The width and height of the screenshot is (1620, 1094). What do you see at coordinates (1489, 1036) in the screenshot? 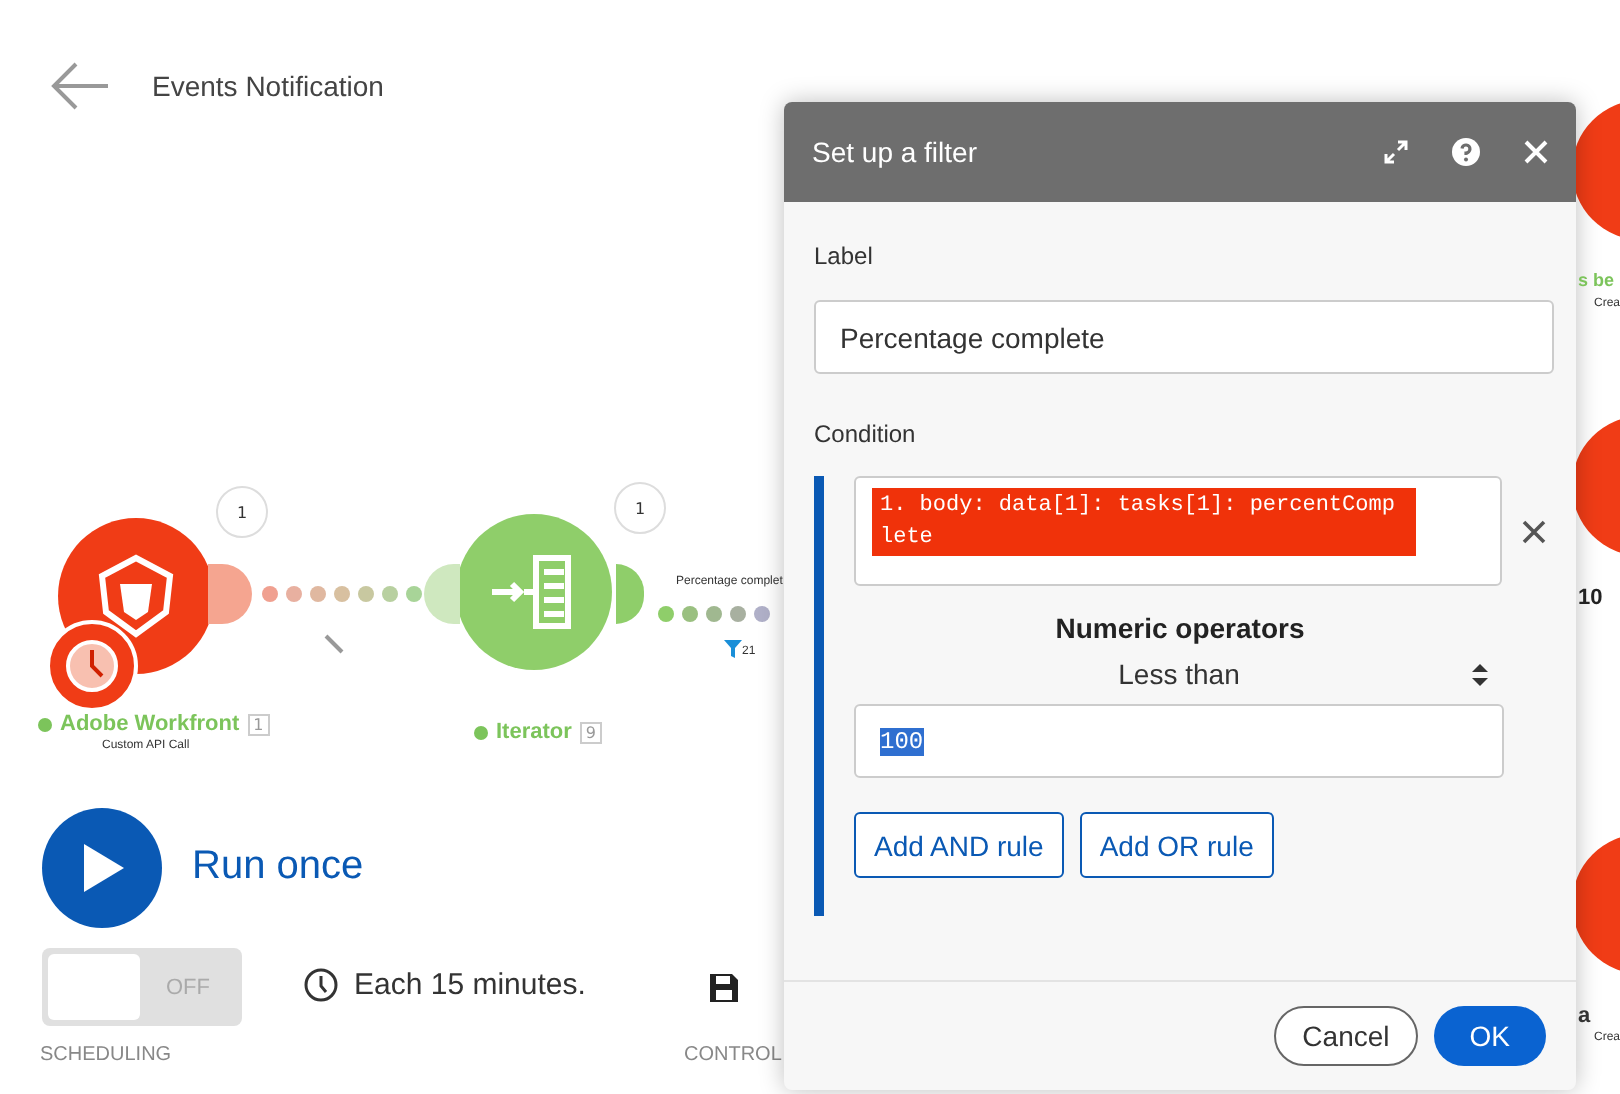
I see `ok-button: OK` at bounding box center [1489, 1036].